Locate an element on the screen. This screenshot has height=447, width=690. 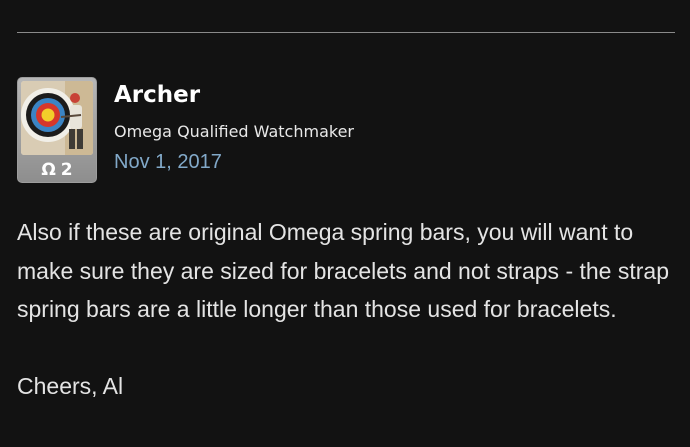
post-signature: Cheers, Al is located at coordinates (70, 385).